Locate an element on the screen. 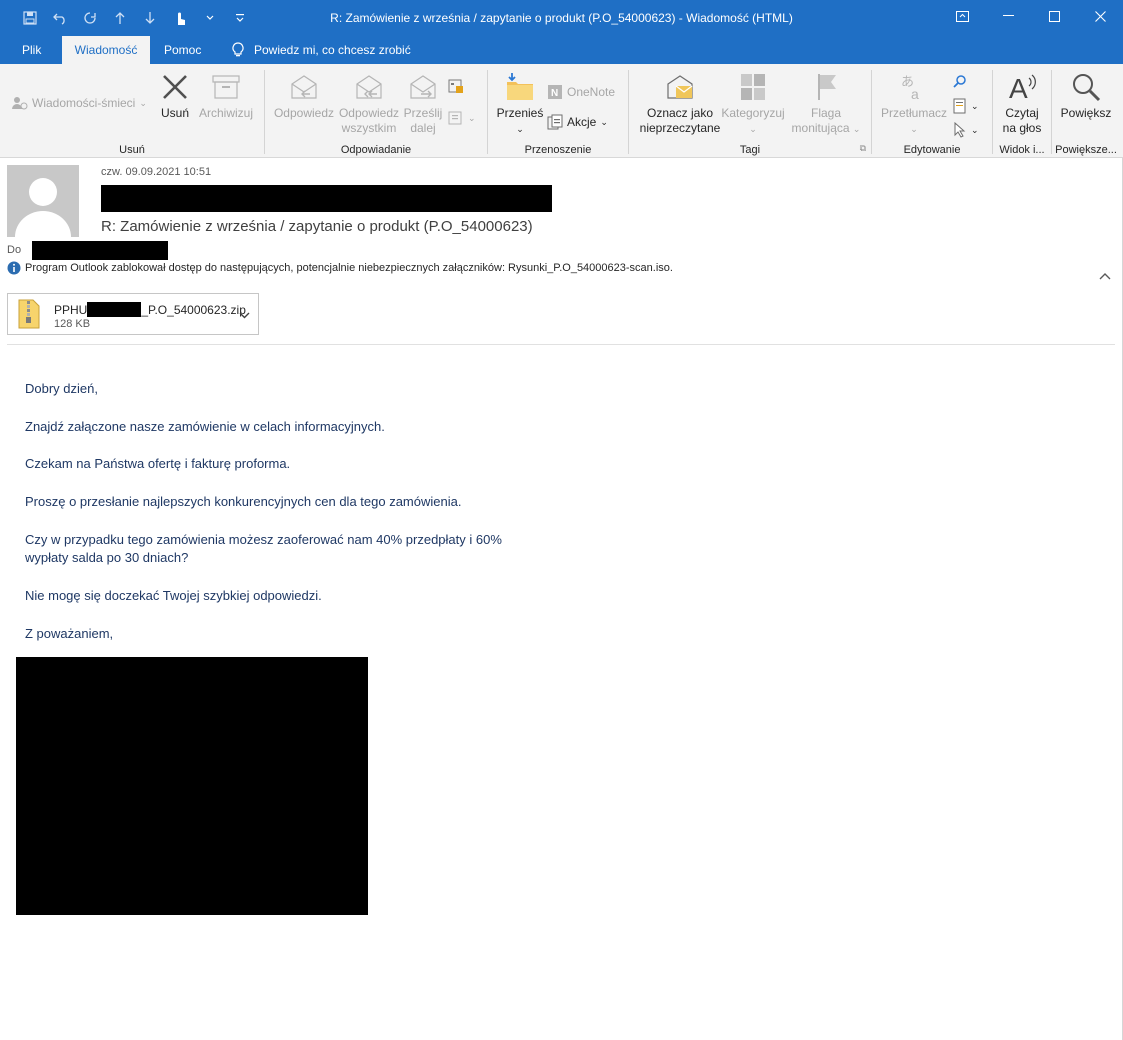  tell-me-text: Powiedz mi, co chcesz zrobić is located at coordinates (332, 50).